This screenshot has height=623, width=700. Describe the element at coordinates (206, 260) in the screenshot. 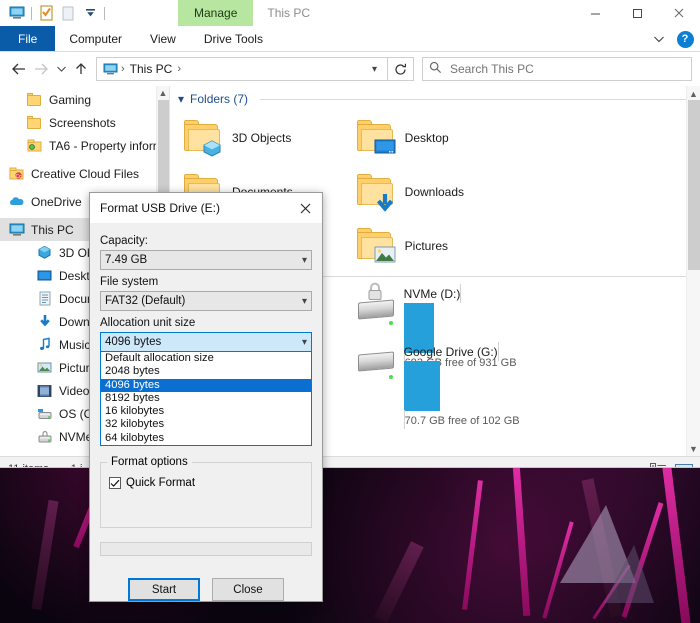

I see `capacity-select: 7.49 GB ▾` at that location.